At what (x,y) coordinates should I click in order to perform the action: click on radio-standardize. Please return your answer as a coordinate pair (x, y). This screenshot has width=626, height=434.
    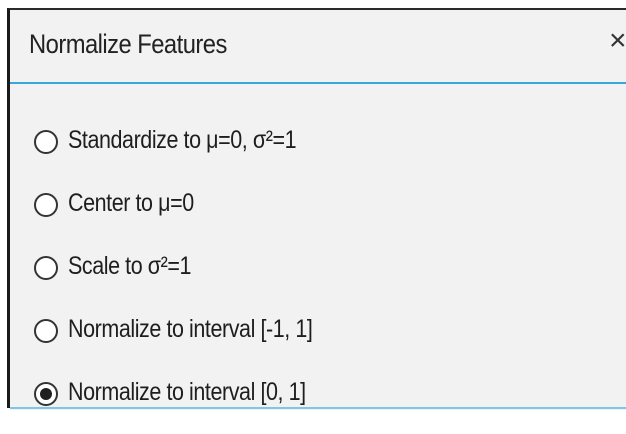
    Looking at the image, I should click on (46, 142).